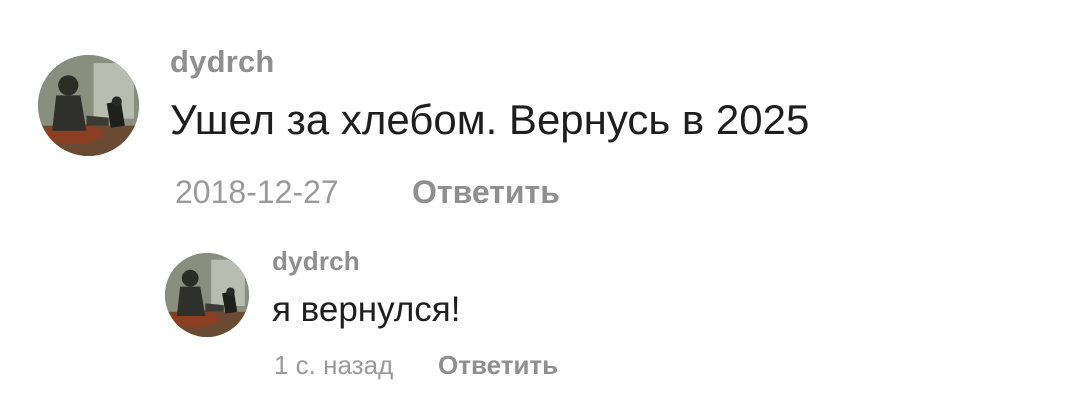 This screenshot has width=1079, height=410. Describe the element at coordinates (366, 309) in the screenshot. I see `reply-text: я вернулся!` at that location.